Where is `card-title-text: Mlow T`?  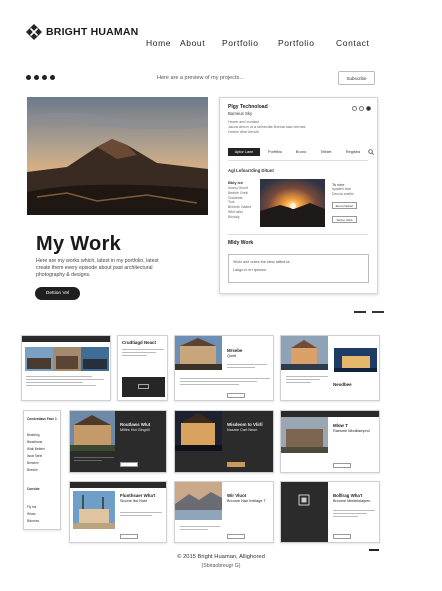 card-title-text: Mlow T is located at coordinates (340, 425).